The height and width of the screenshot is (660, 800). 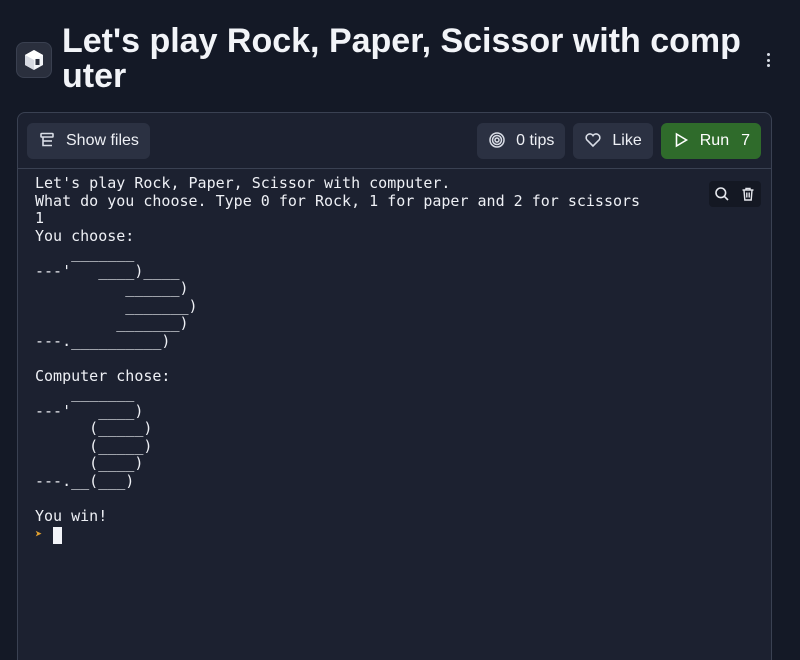 I want to click on prompt-line: ➤, so click(x=403, y=535).